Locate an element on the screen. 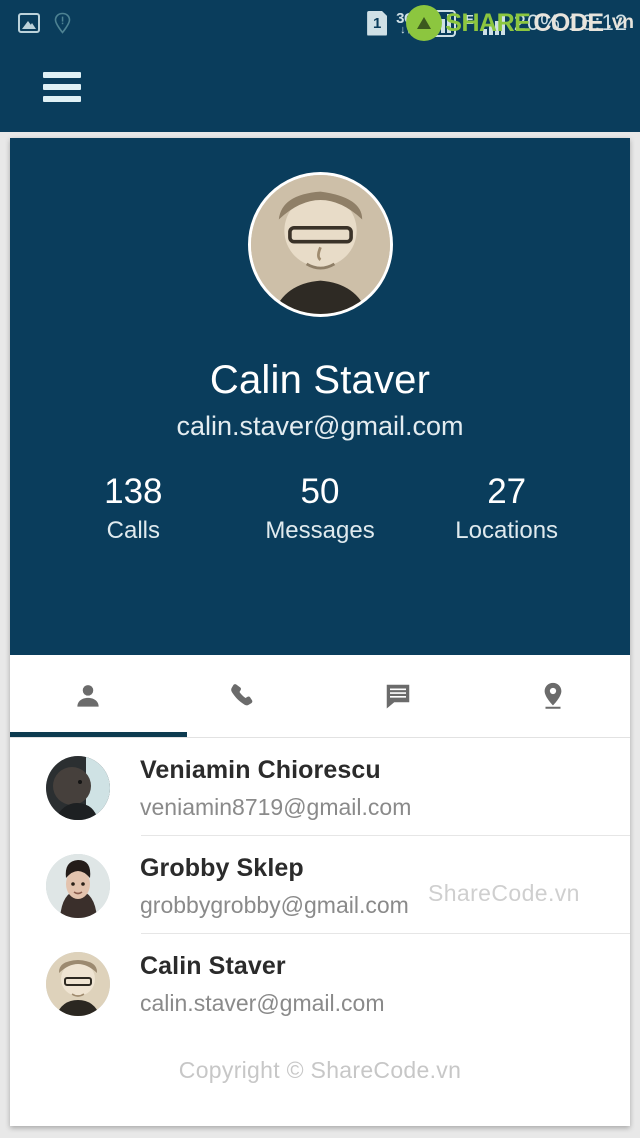  list-item-body: Calin Staver calin.staver@gmail.com is located at coordinates (385, 991).